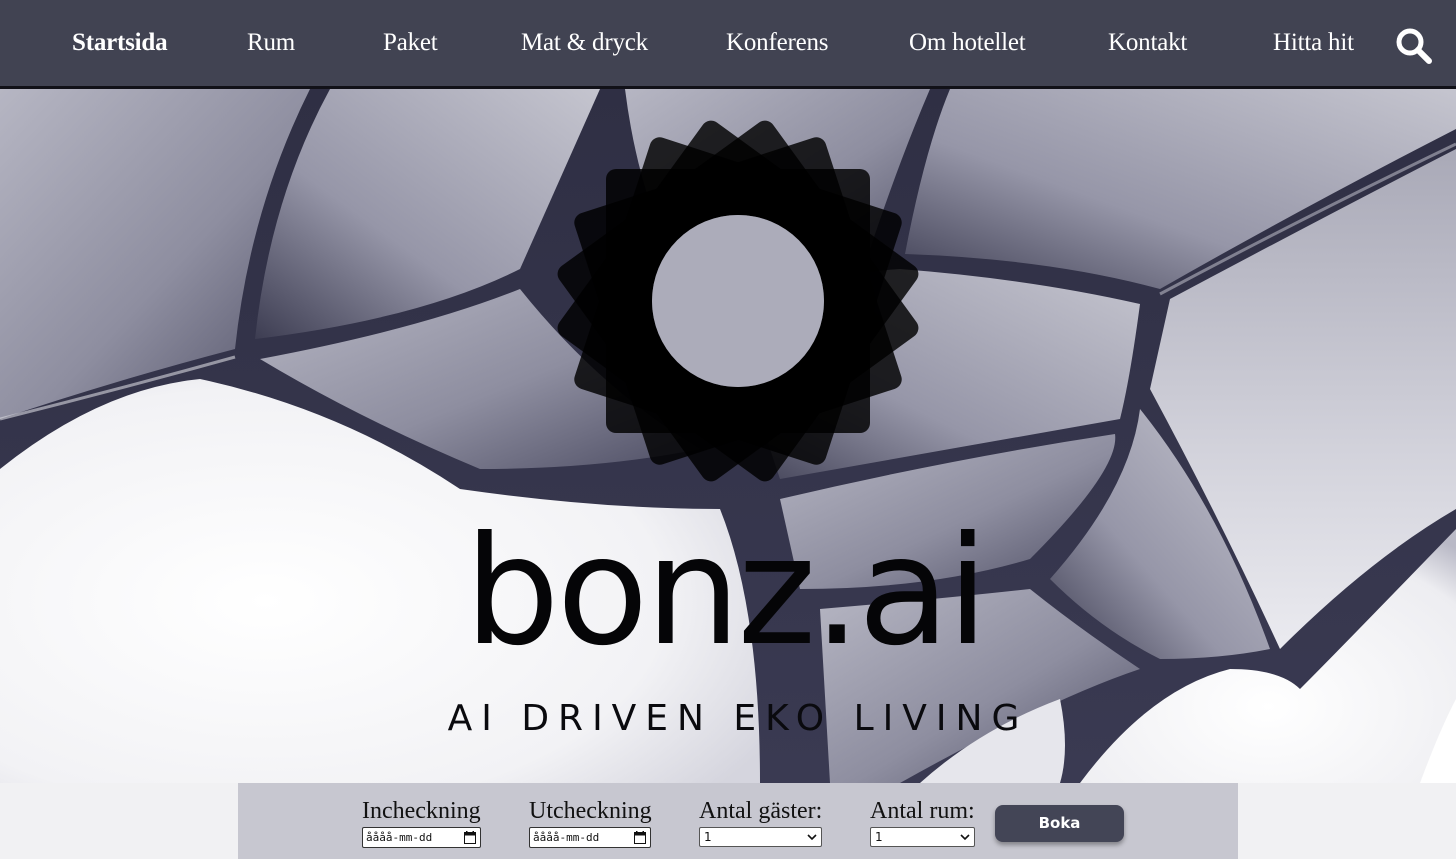 This screenshot has width=1456, height=859. Describe the element at coordinates (761, 811) in the screenshot. I see `guests-label: Antal gäster:` at that location.